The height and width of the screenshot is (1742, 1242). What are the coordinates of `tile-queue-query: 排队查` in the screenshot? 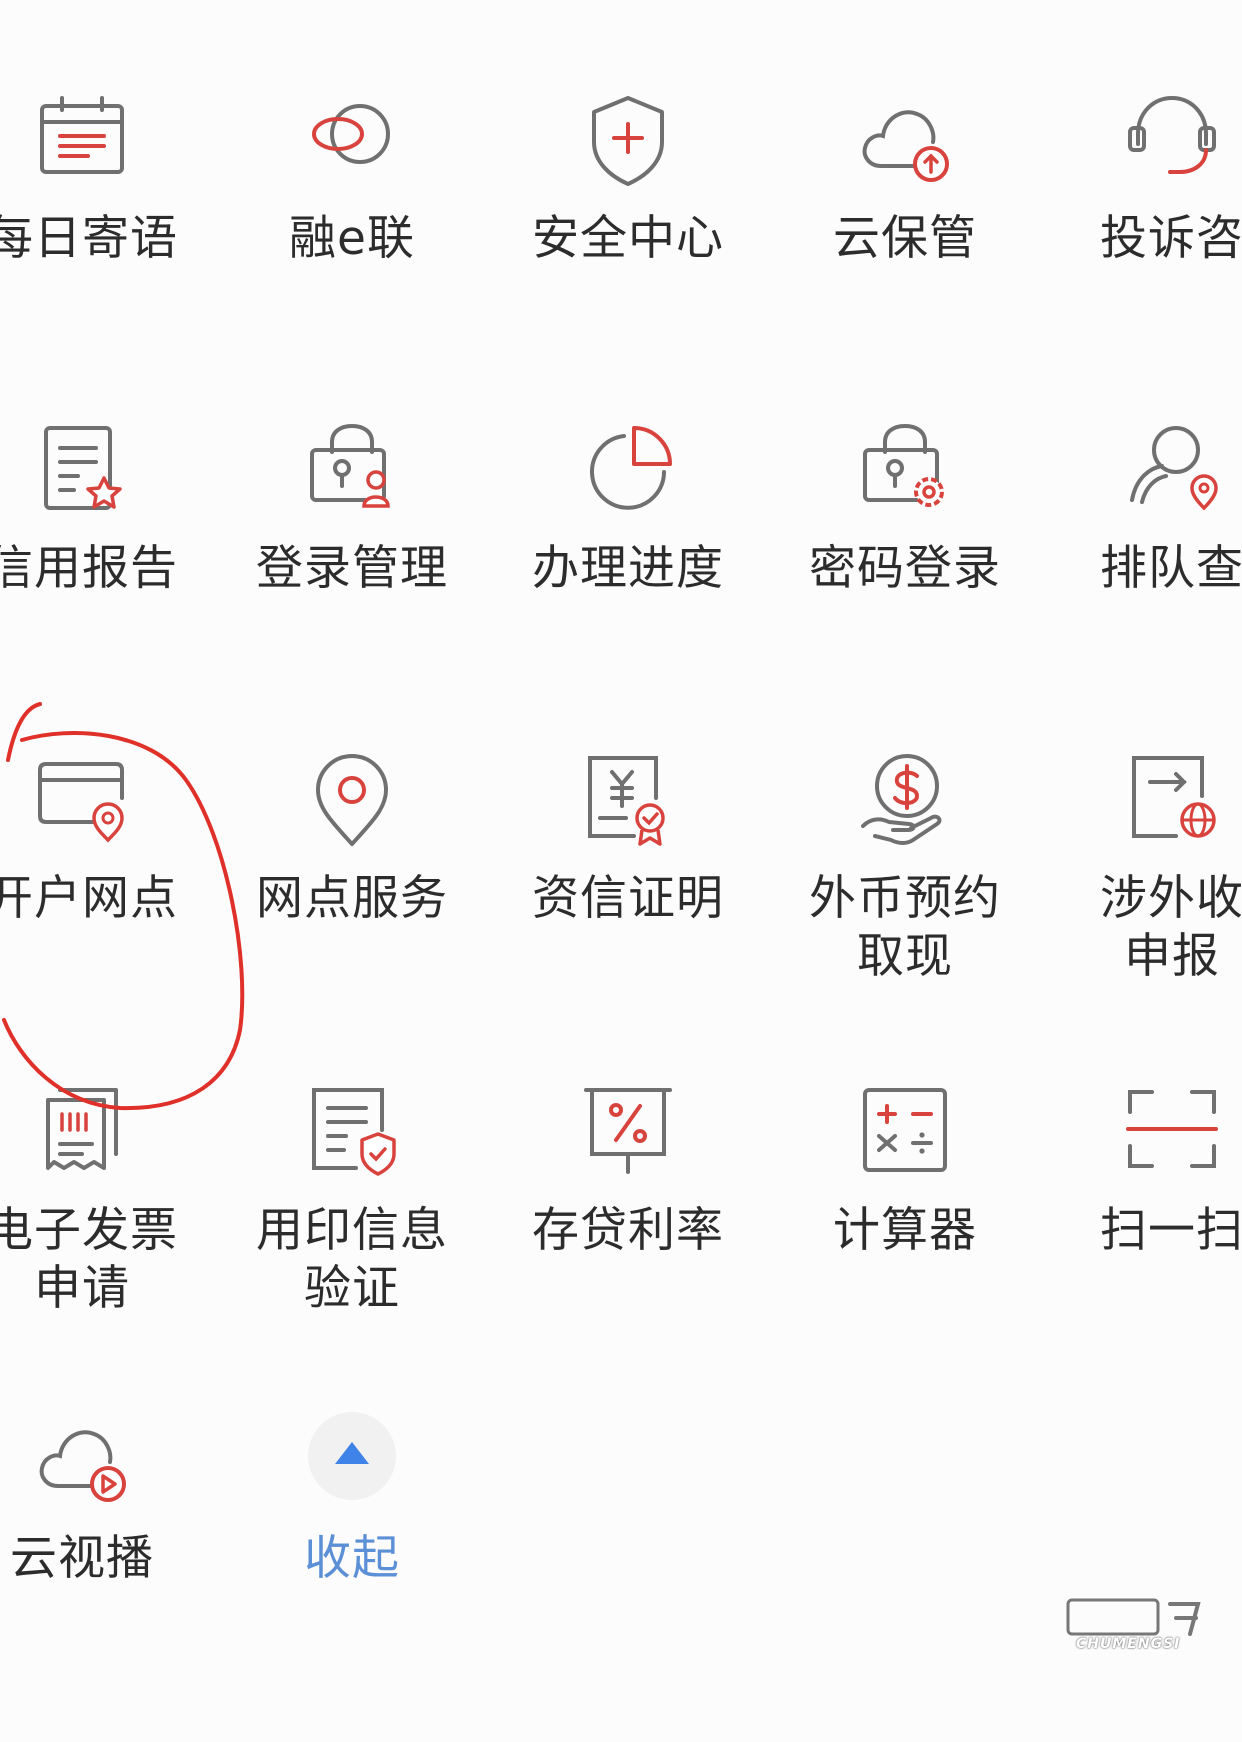 It's located at (1147, 587).